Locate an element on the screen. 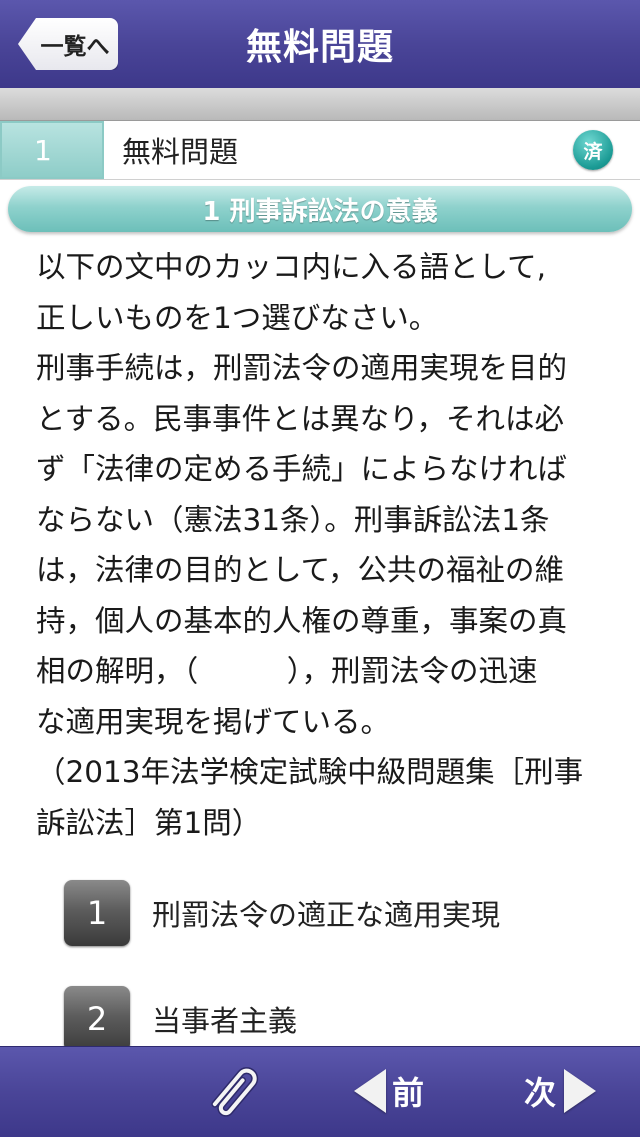 The width and height of the screenshot is (640, 1137). question-line: 正しいものを1つ選びなさい。 is located at coordinates (237, 317).